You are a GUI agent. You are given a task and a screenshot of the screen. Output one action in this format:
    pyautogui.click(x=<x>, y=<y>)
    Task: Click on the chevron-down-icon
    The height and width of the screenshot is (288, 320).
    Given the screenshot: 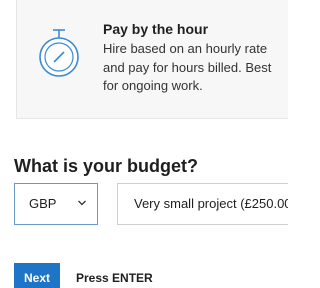 What is the action you would take?
    pyautogui.click(x=82, y=203)
    